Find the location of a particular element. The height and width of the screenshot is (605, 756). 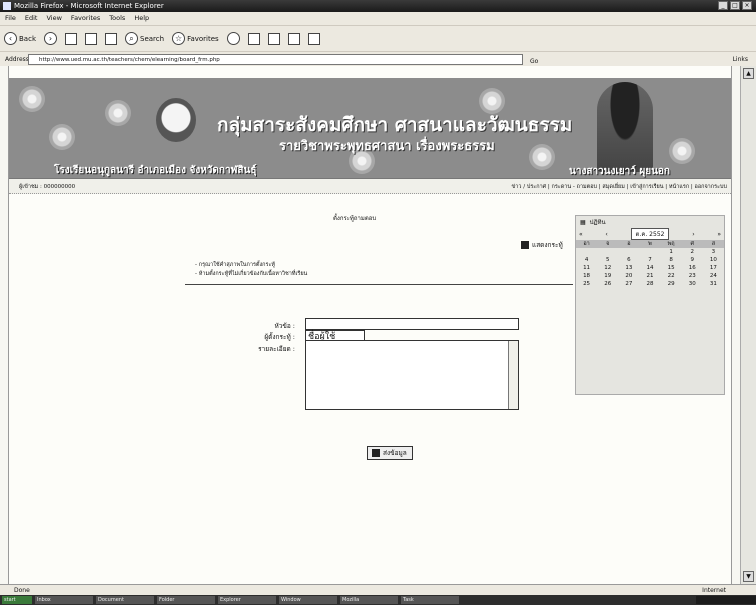

day-cell: 30 is located at coordinates (692, 284).